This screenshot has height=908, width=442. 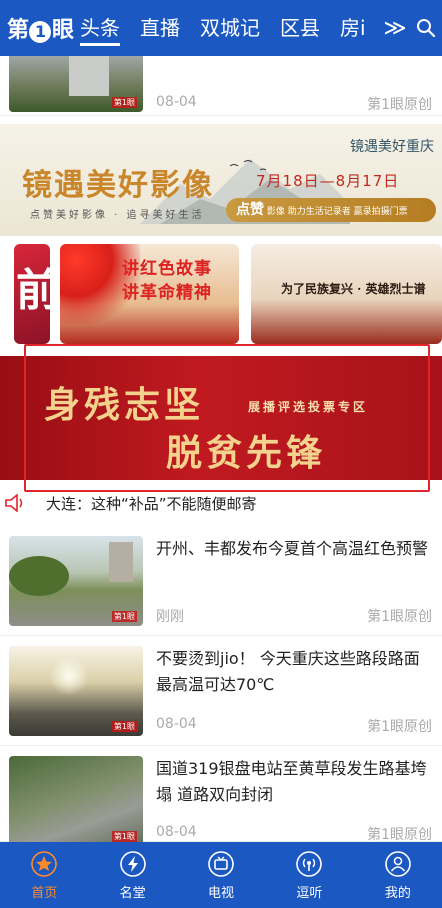 I want to click on feed-title: 国道319银盘电站至黄草段发生路基垮塌 道路双向封闭, so click(x=291, y=781).